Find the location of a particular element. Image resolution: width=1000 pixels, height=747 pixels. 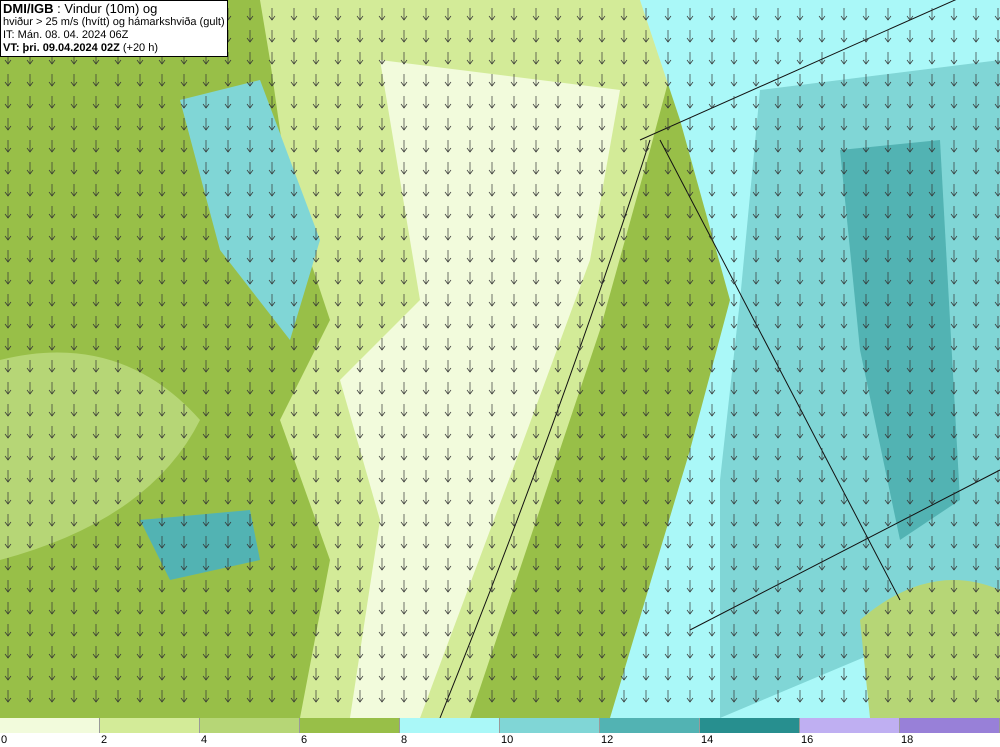

legend-label: 14 is located at coordinates (707, 740).